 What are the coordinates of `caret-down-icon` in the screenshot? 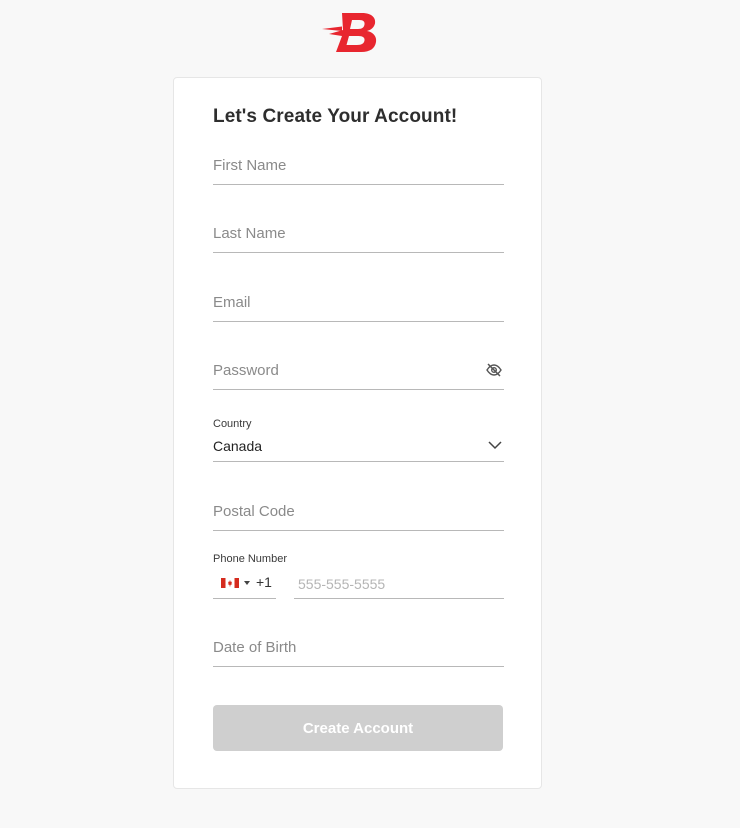 It's located at (247, 583).